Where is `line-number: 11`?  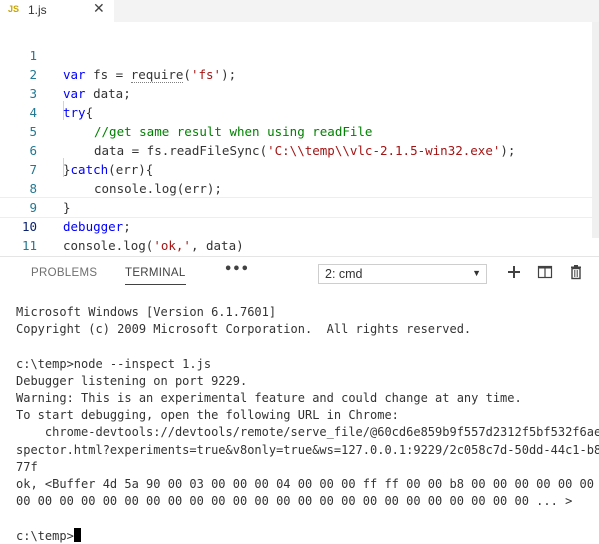 line-number: 11 is located at coordinates (29, 245).